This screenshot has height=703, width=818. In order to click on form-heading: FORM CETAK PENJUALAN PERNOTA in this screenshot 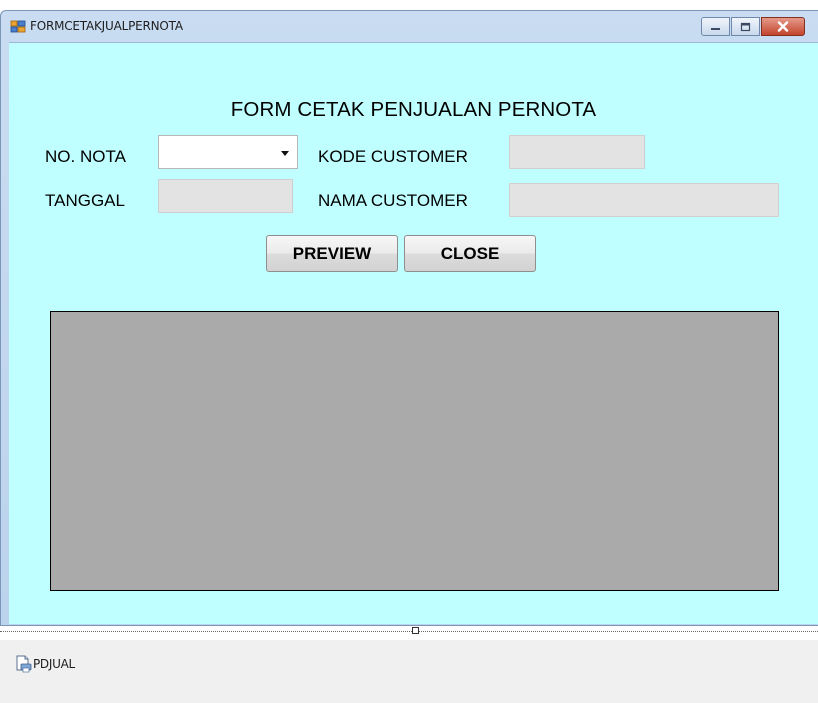, I will do `click(413, 109)`.